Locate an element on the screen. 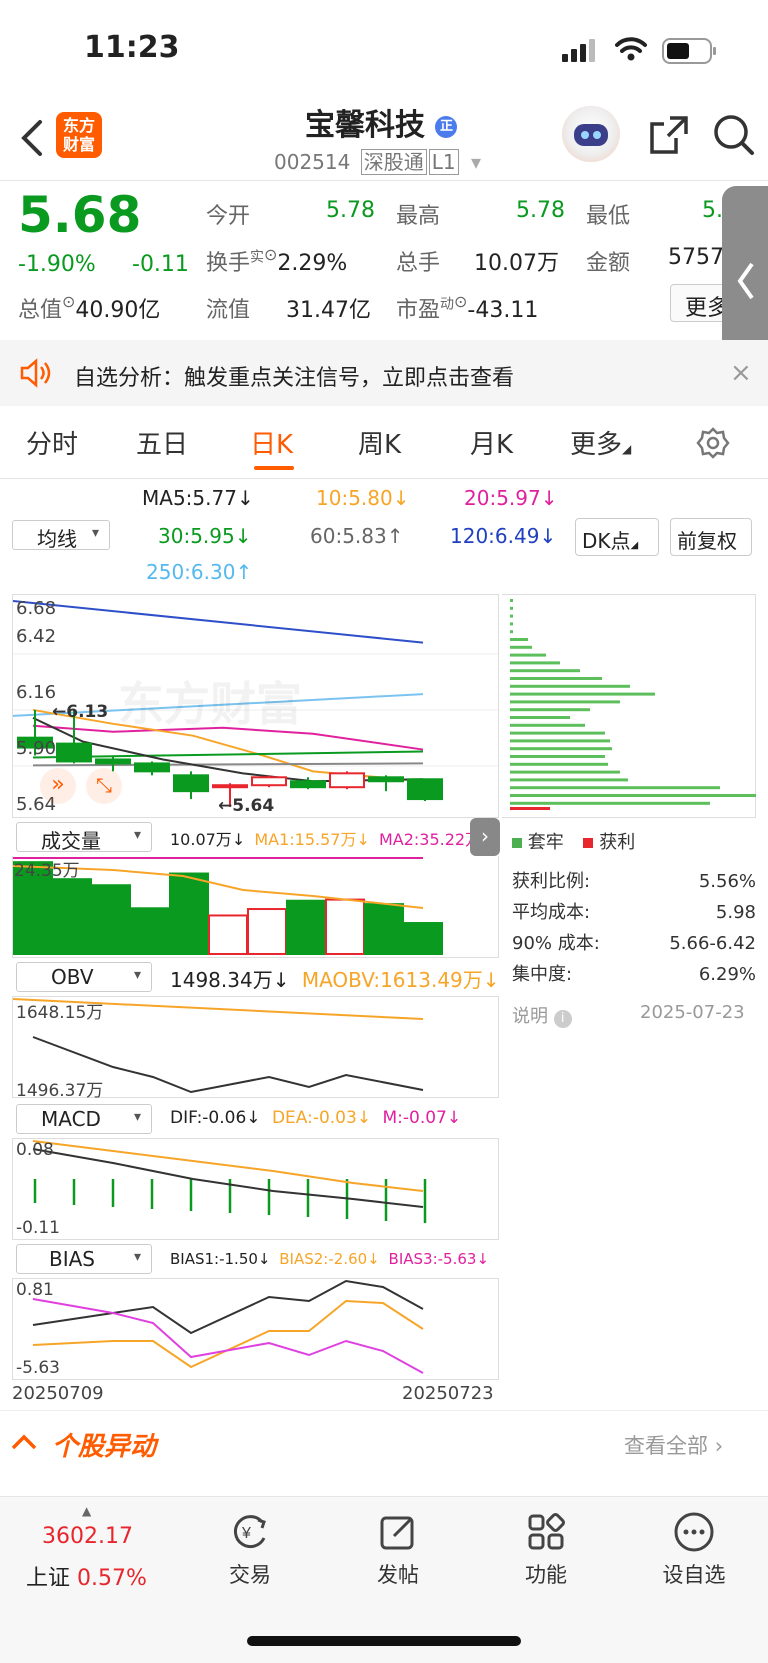 This screenshot has height=1663, width=768. legend-profit: 获利 is located at coordinates (617, 842).